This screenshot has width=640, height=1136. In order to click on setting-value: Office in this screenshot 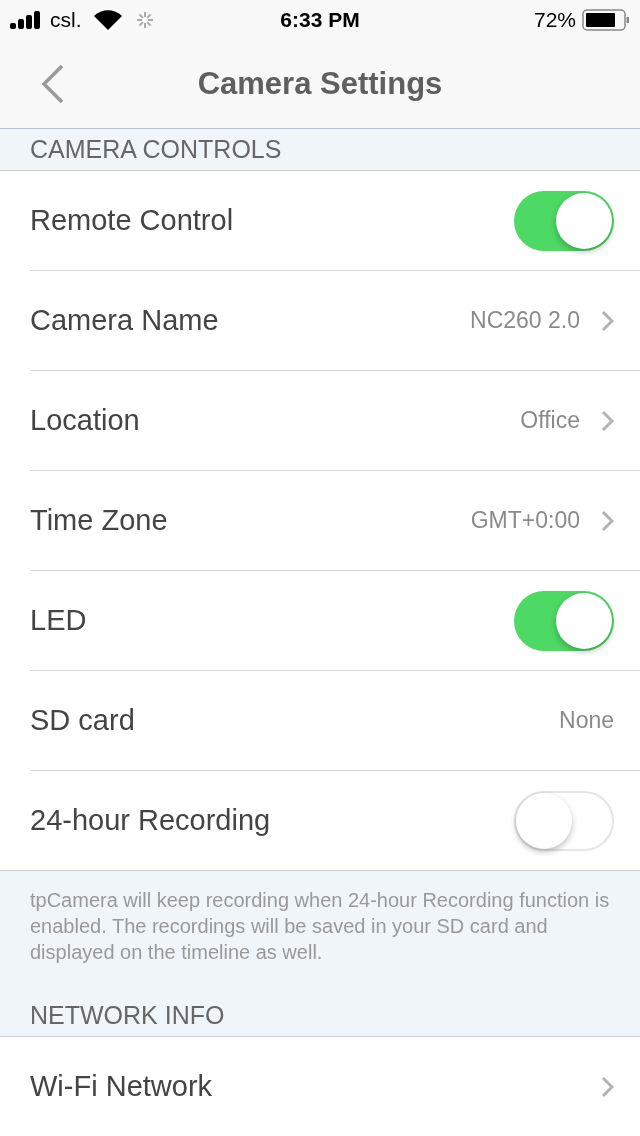, I will do `click(550, 420)`.